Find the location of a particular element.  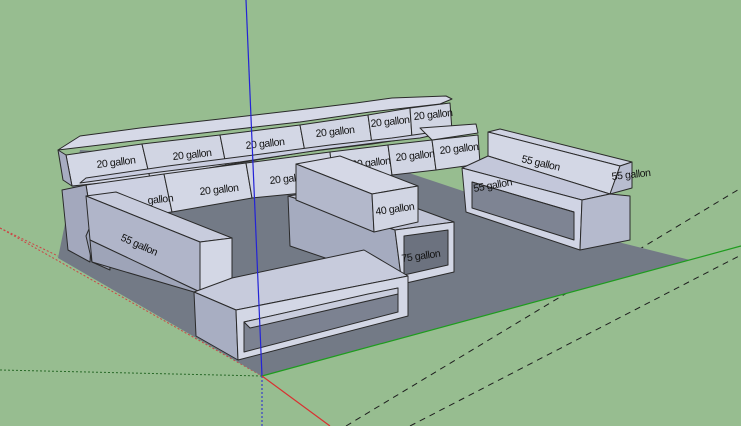

red-axis-back is located at coordinates (29, 242).